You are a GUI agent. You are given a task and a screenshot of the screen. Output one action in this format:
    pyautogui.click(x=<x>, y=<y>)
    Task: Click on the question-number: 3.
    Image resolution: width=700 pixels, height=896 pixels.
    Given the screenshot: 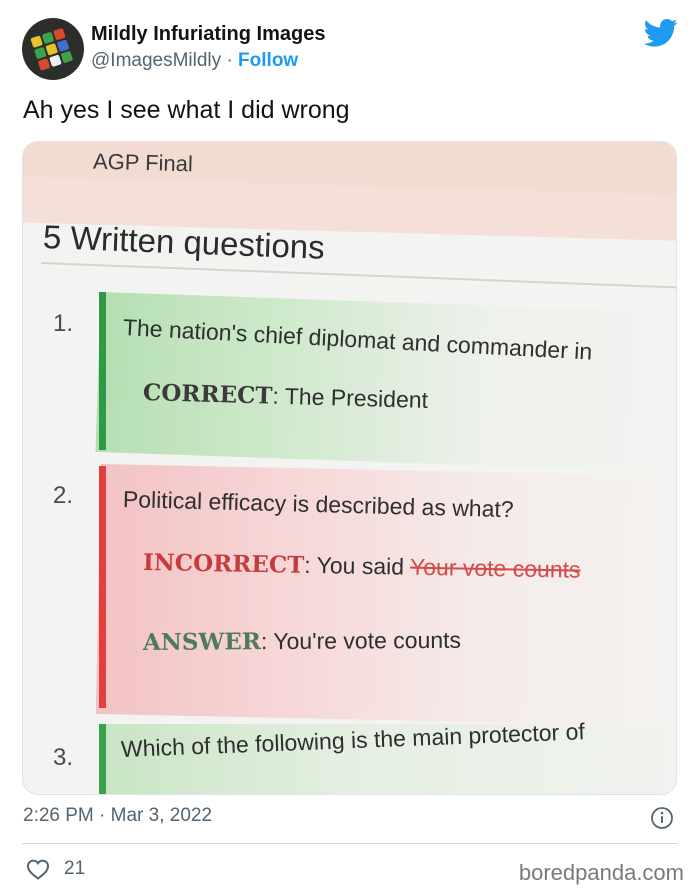 What is the action you would take?
    pyautogui.click(x=63, y=757)
    